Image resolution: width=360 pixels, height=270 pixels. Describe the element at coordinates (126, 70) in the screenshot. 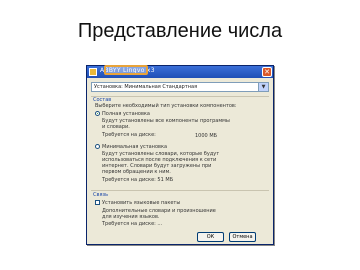

I see `size-highlight-box` at that location.